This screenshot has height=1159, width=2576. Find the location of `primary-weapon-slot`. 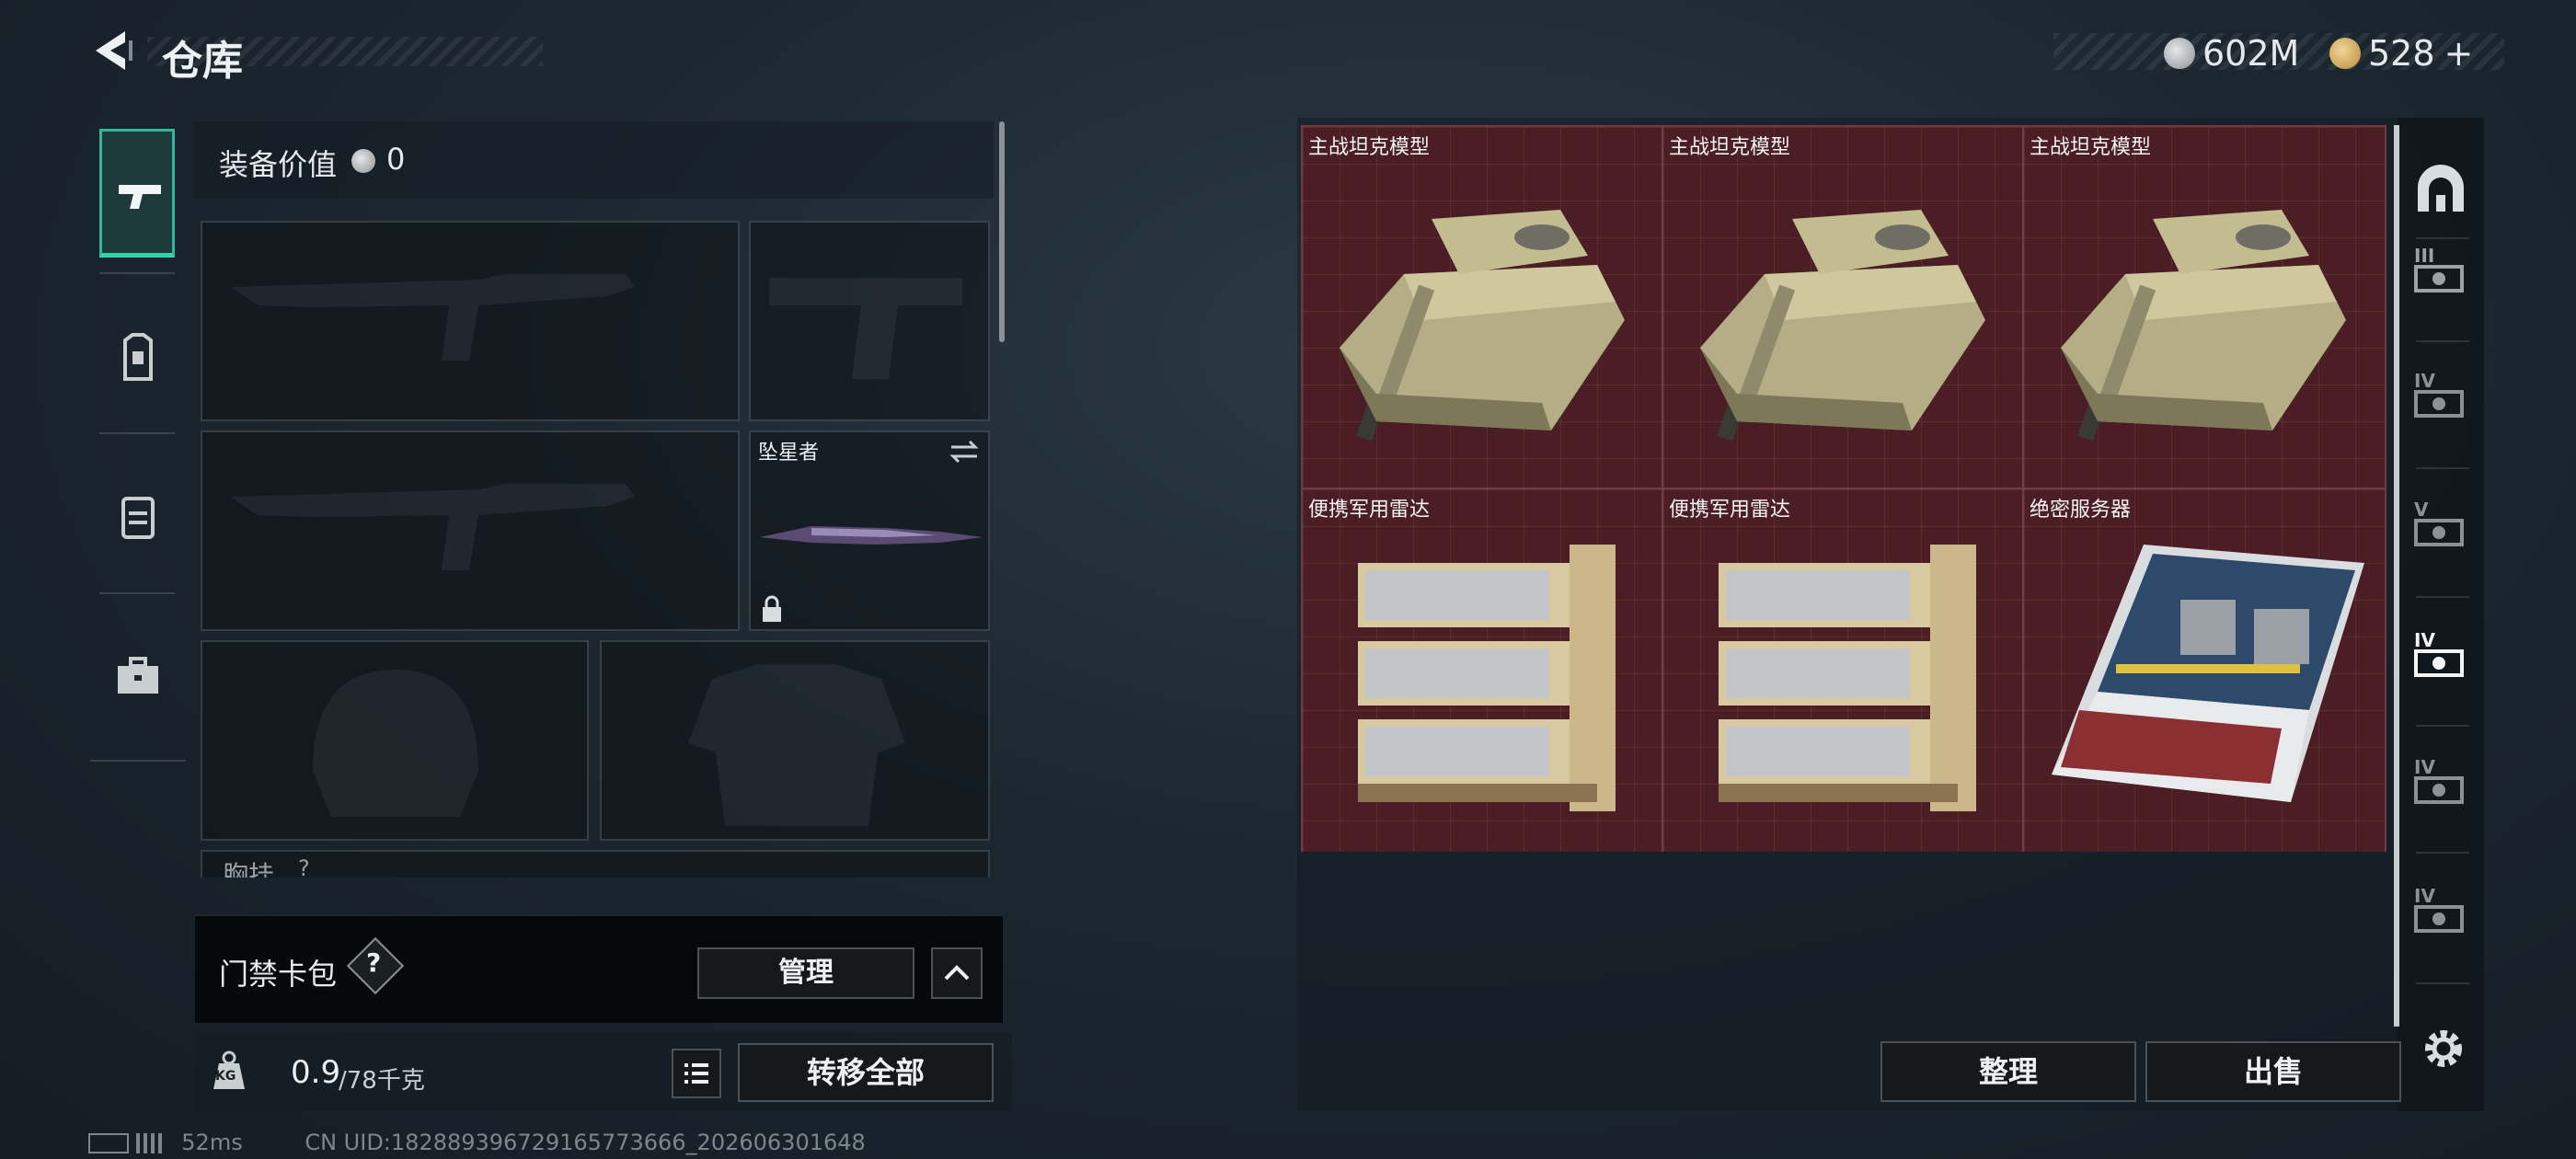

primary-weapon-slot is located at coordinates (470, 321).